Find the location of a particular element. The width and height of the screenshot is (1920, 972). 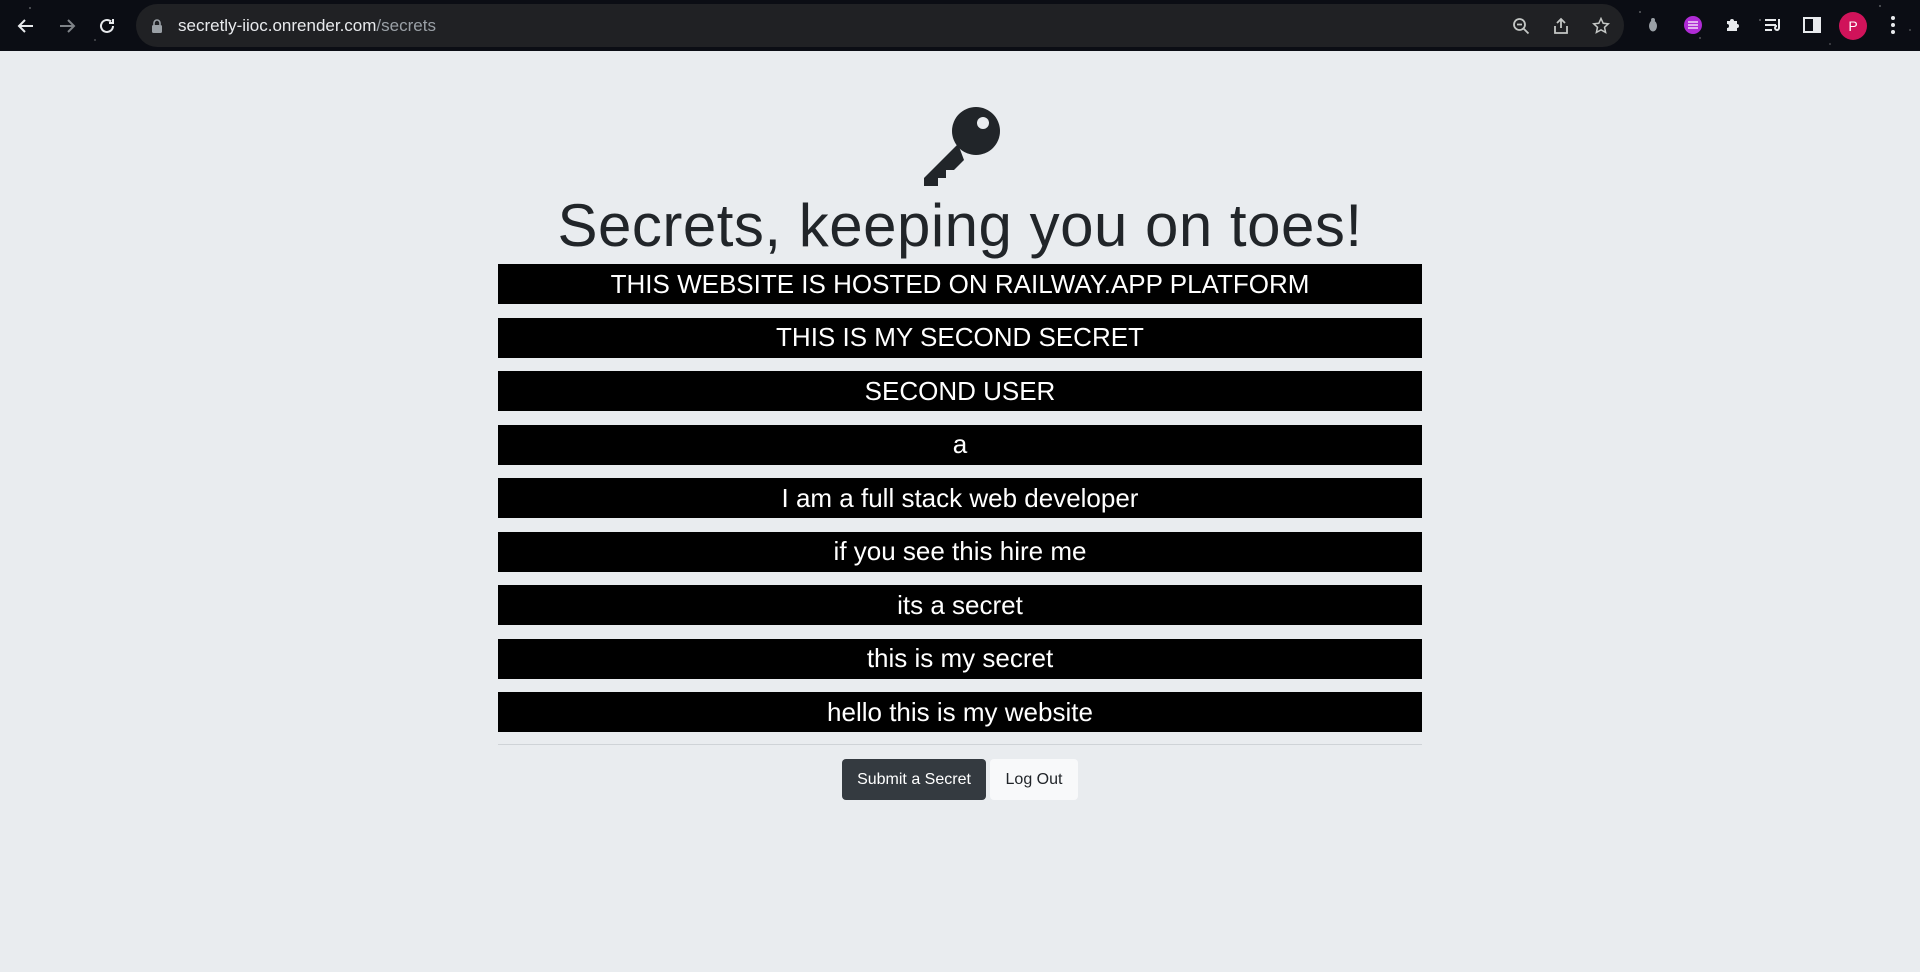

reload-button is located at coordinates (107, 26).